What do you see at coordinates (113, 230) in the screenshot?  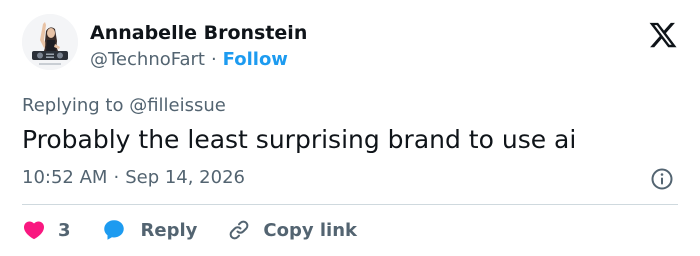 I see `reply-bubble-icon` at bounding box center [113, 230].